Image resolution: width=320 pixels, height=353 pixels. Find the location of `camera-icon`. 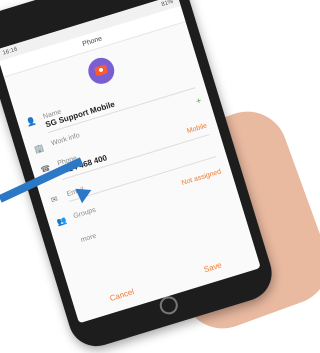

camera-icon is located at coordinates (101, 70).